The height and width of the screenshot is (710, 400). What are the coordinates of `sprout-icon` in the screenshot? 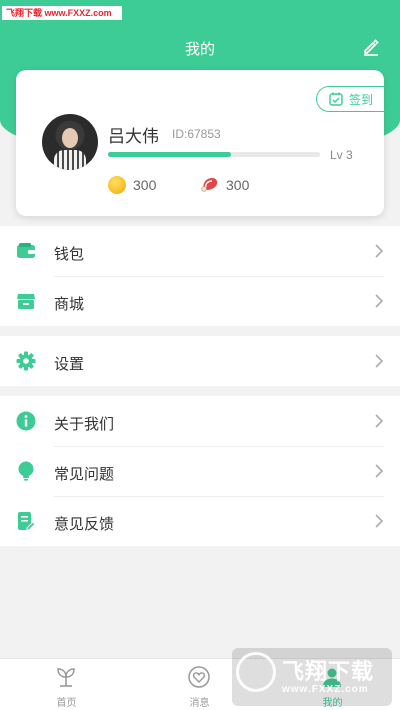 It's located at (66, 677).